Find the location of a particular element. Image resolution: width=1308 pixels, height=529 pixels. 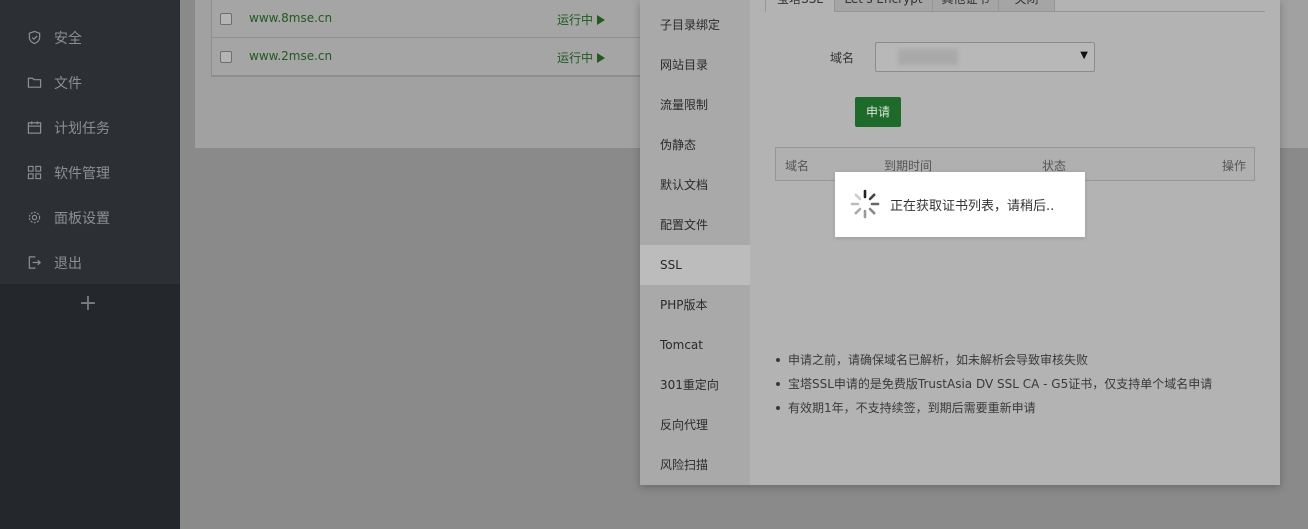

shield-icon is located at coordinates (34, 38).